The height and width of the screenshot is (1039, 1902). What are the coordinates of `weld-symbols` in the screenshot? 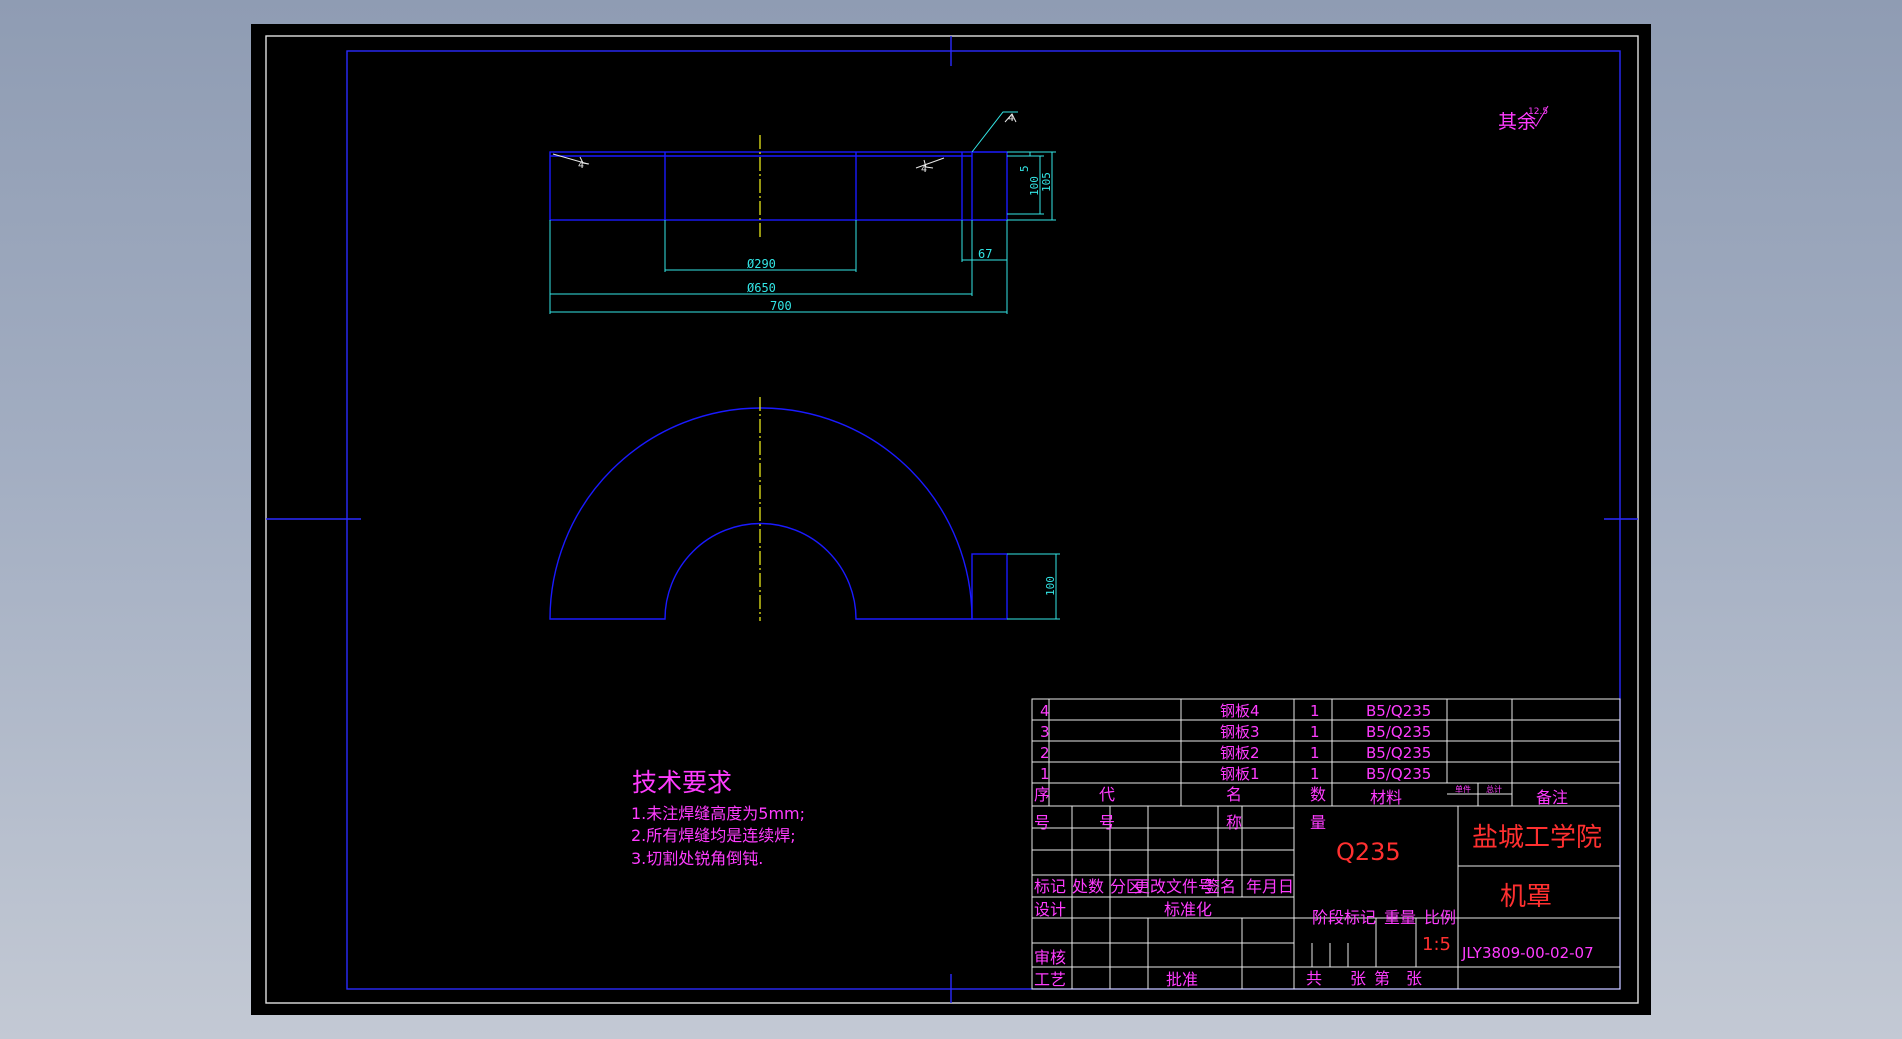 It's located at (784, 141).